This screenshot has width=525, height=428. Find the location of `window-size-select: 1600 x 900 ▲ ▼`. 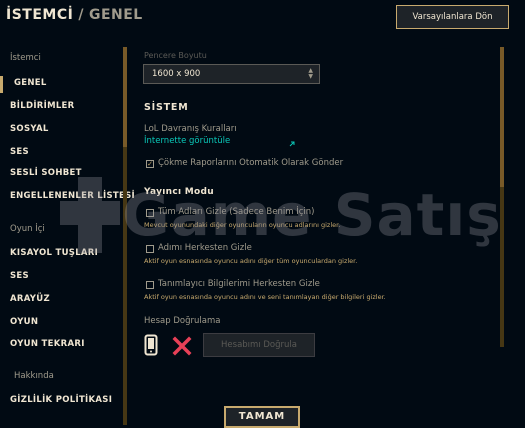

window-size-select: 1600 x 900 ▲ ▼ is located at coordinates (231, 74).